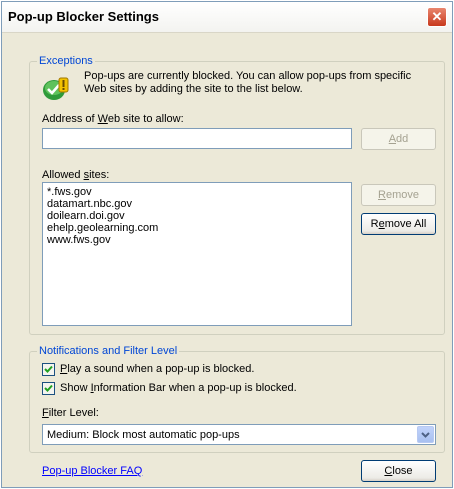 This screenshot has width=454, height=489. I want to click on remove-all-label-part: R, so click(374, 224).